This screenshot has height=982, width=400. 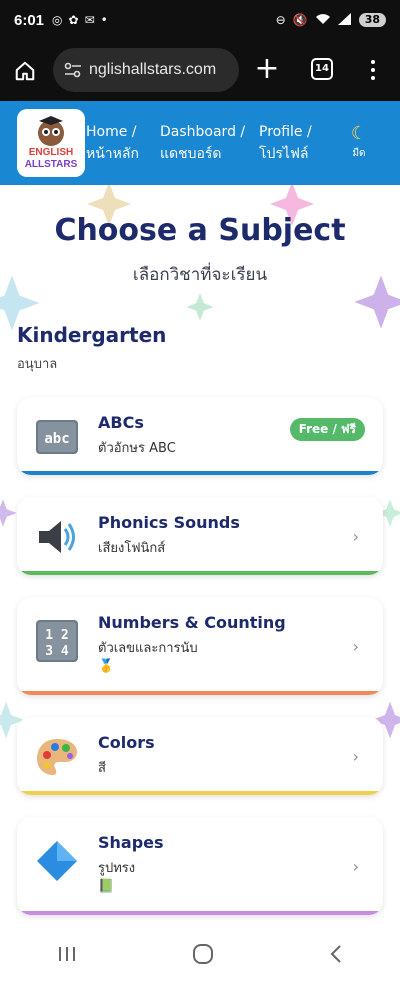 What do you see at coordinates (373, 70) in the screenshot?
I see `browser-menu-button` at bounding box center [373, 70].